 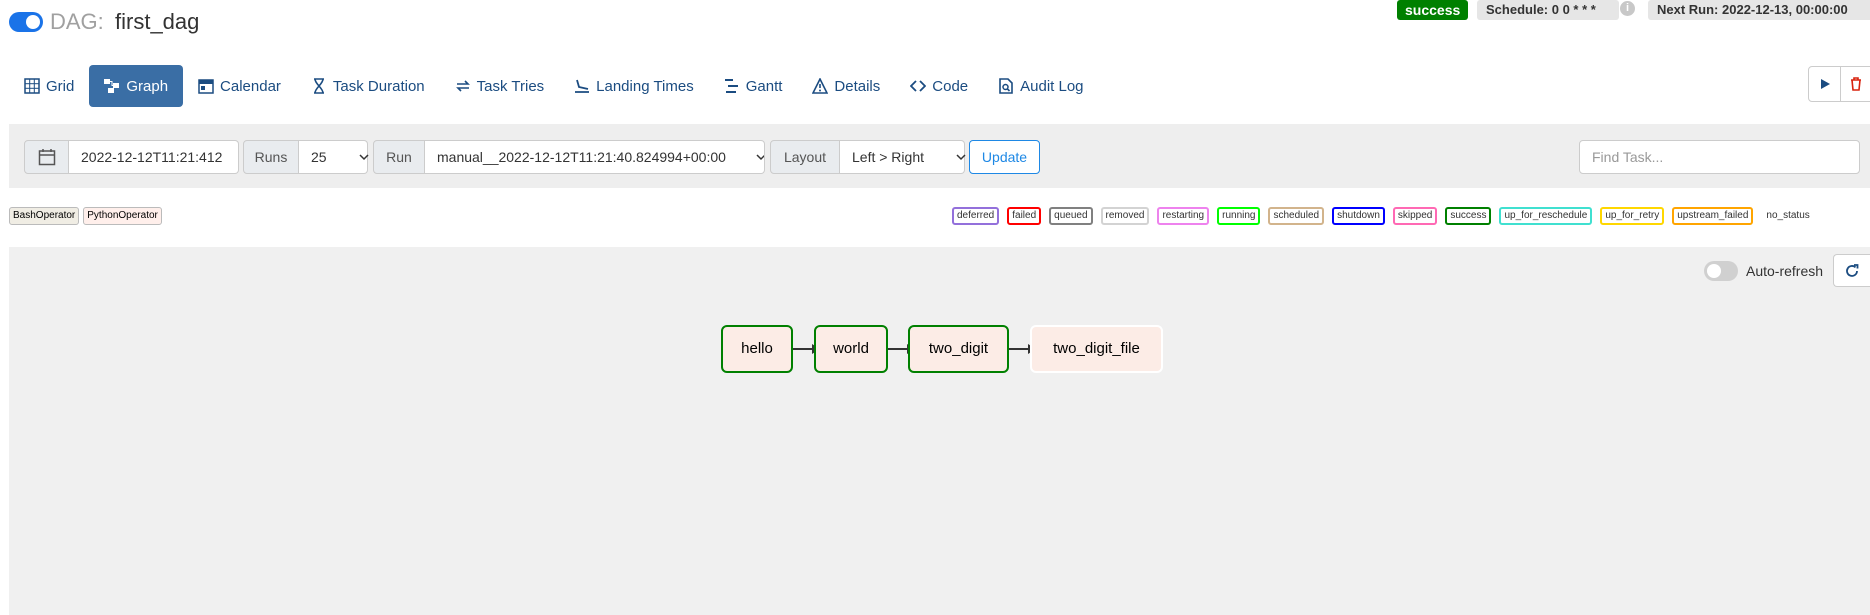 I want to click on legend-status-queued: queued, so click(x=1071, y=216).